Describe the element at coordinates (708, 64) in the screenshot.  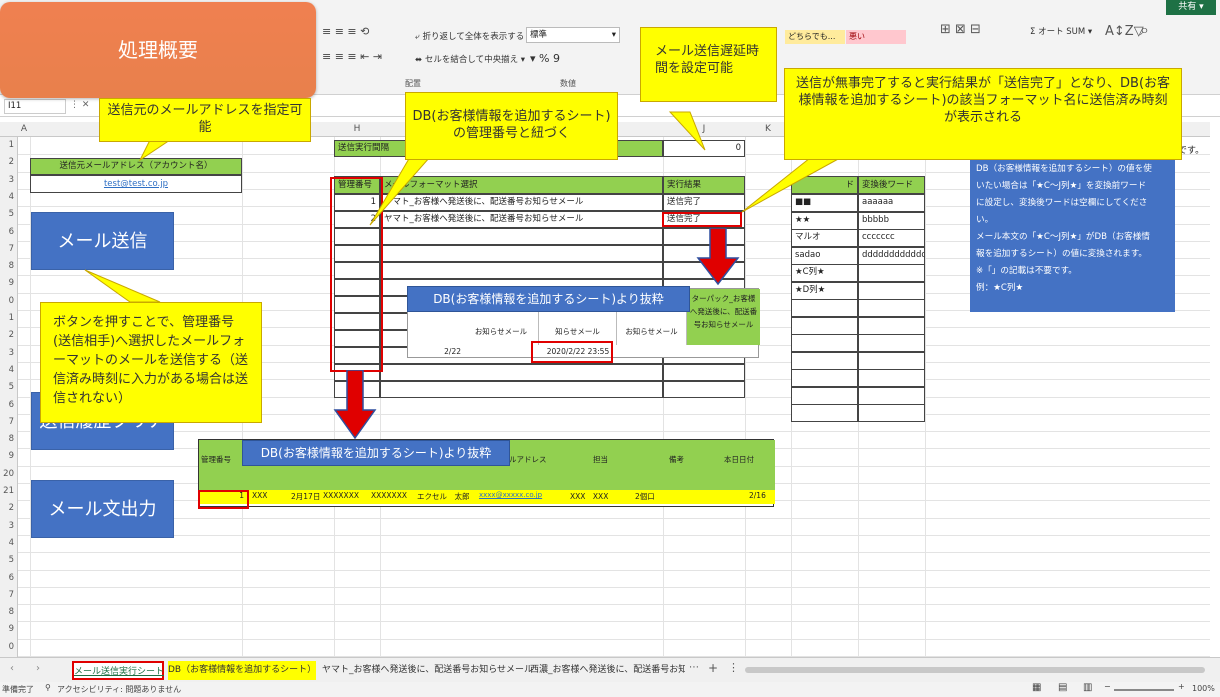
I see `callout-delay: メール送信遅延時間を設定可能` at that location.